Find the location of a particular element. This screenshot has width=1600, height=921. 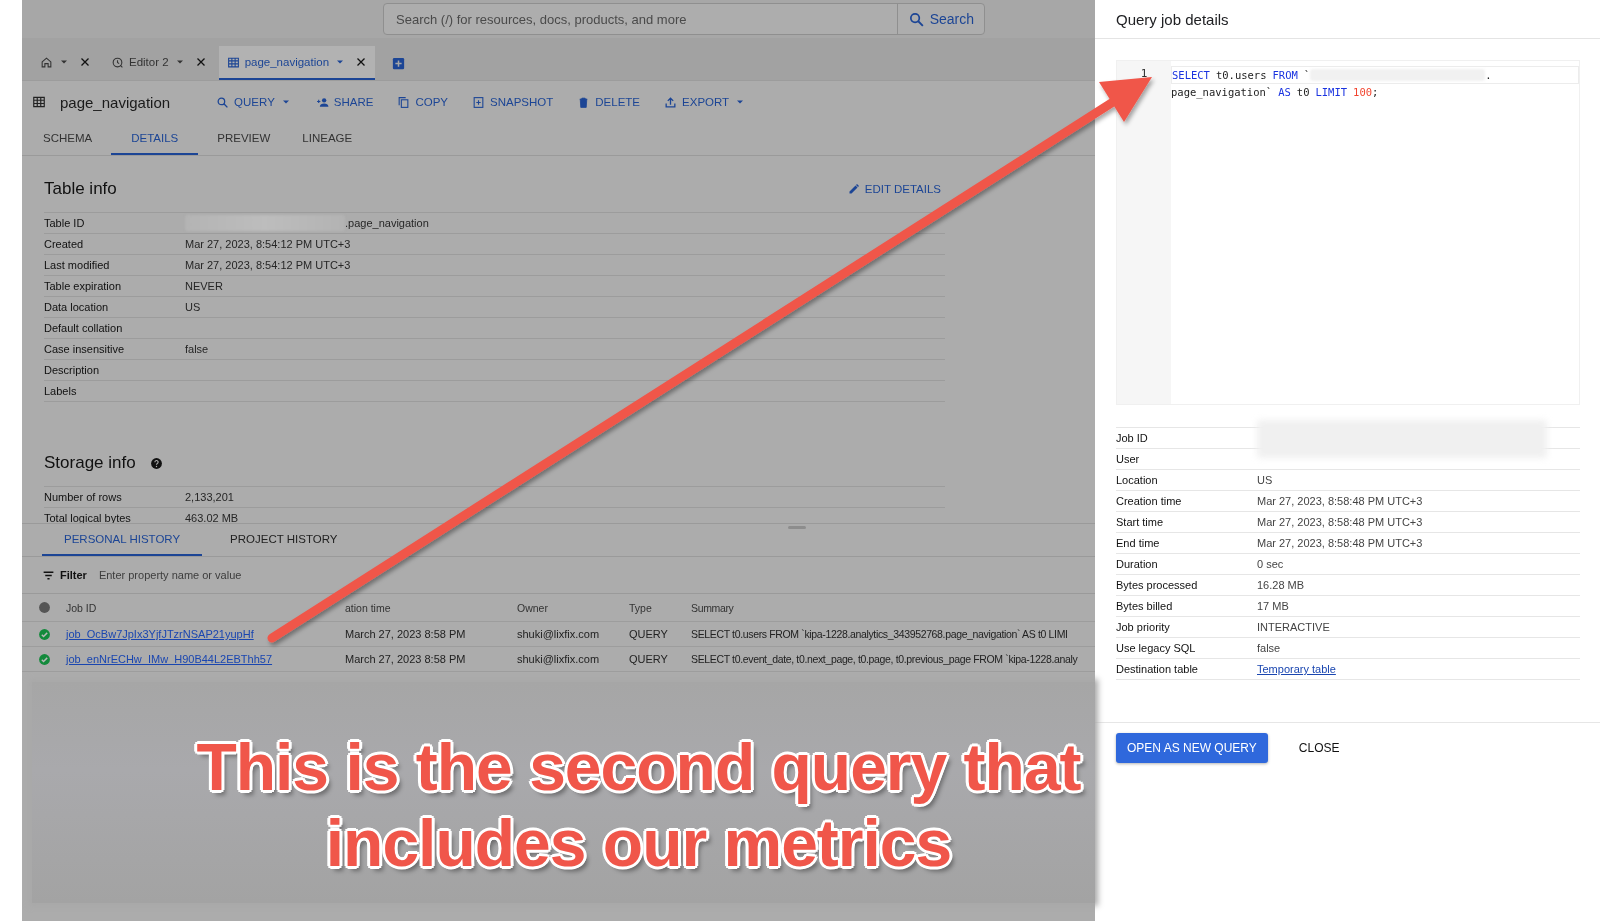

code-token: LIMIT is located at coordinates (1331, 92).